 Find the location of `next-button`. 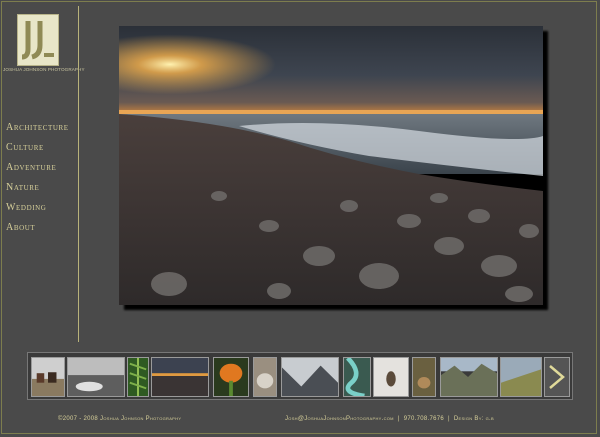

next-button is located at coordinates (557, 377).